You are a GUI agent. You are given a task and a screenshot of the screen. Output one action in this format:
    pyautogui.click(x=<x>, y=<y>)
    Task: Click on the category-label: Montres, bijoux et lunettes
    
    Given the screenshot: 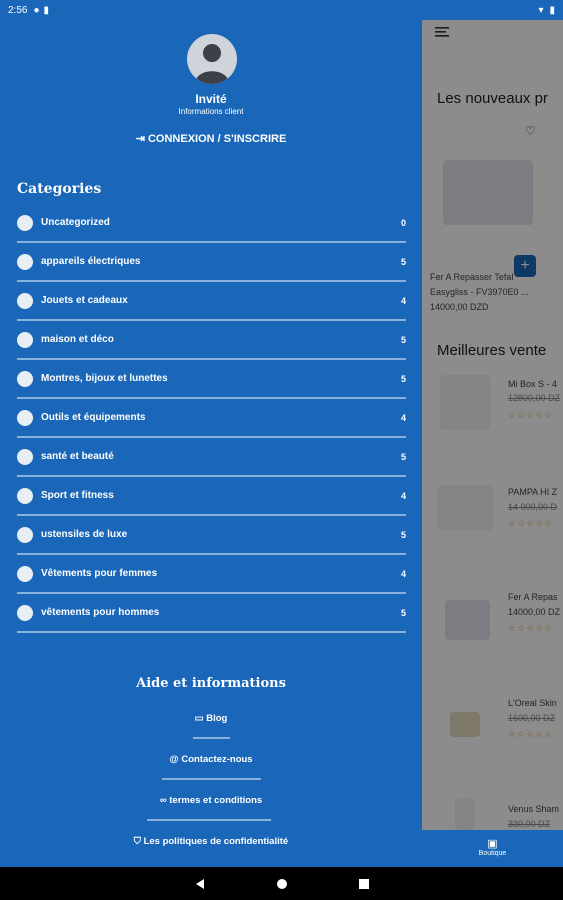 What is the action you would take?
    pyautogui.click(x=104, y=378)
    